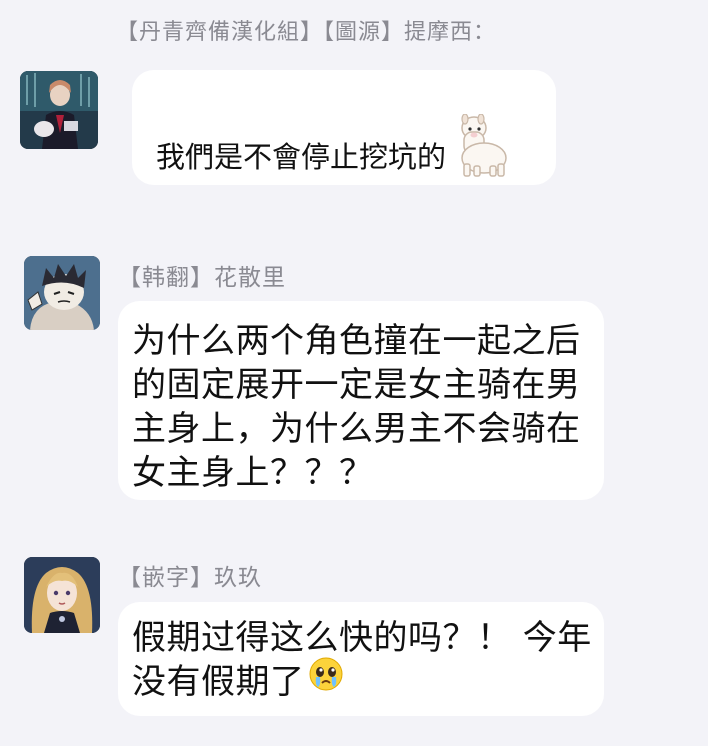 The image size is (708, 746). What do you see at coordinates (480, 150) in the screenshot?
I see `alpaca-emoji` at bounding box center [480, 150].